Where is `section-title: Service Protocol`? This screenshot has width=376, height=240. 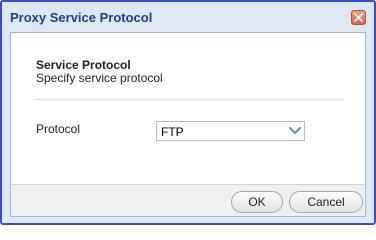
section-title: Service Protocol is located at coordinates (83, 65).